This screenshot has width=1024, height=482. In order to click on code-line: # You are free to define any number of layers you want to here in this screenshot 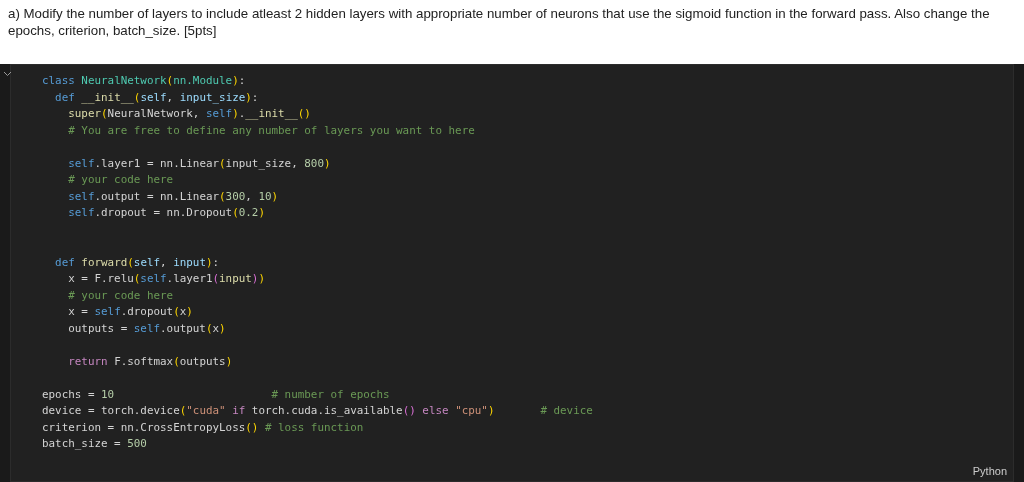, I will do `click(271, 130)`.